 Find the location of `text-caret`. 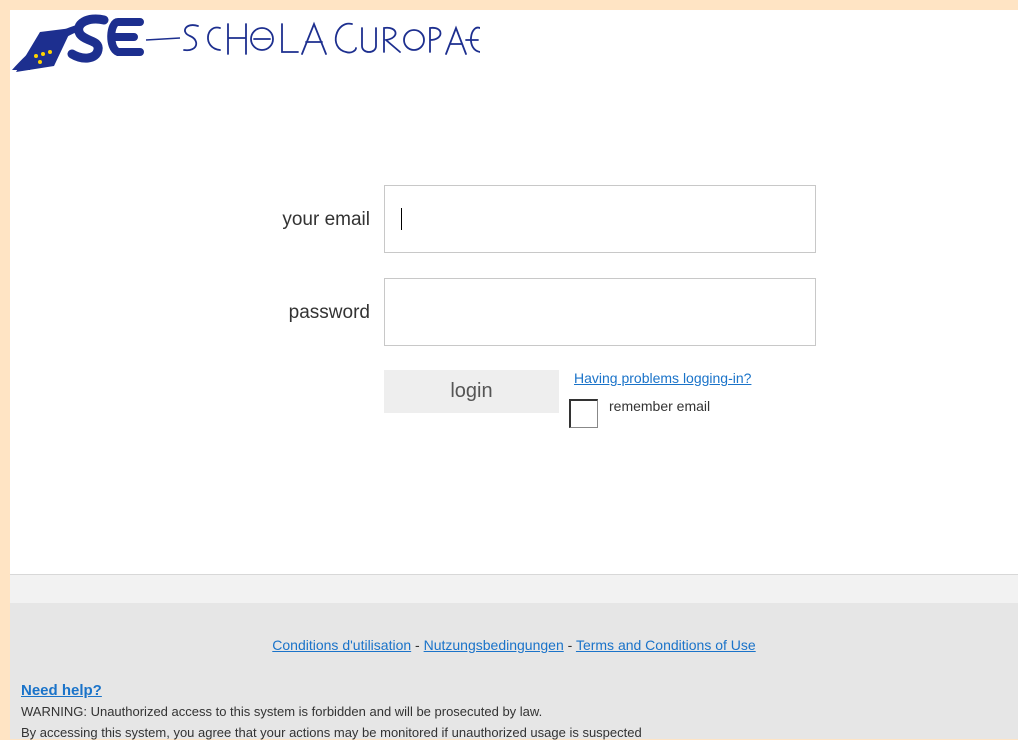

text-caret is located at coordinates (401, 219).